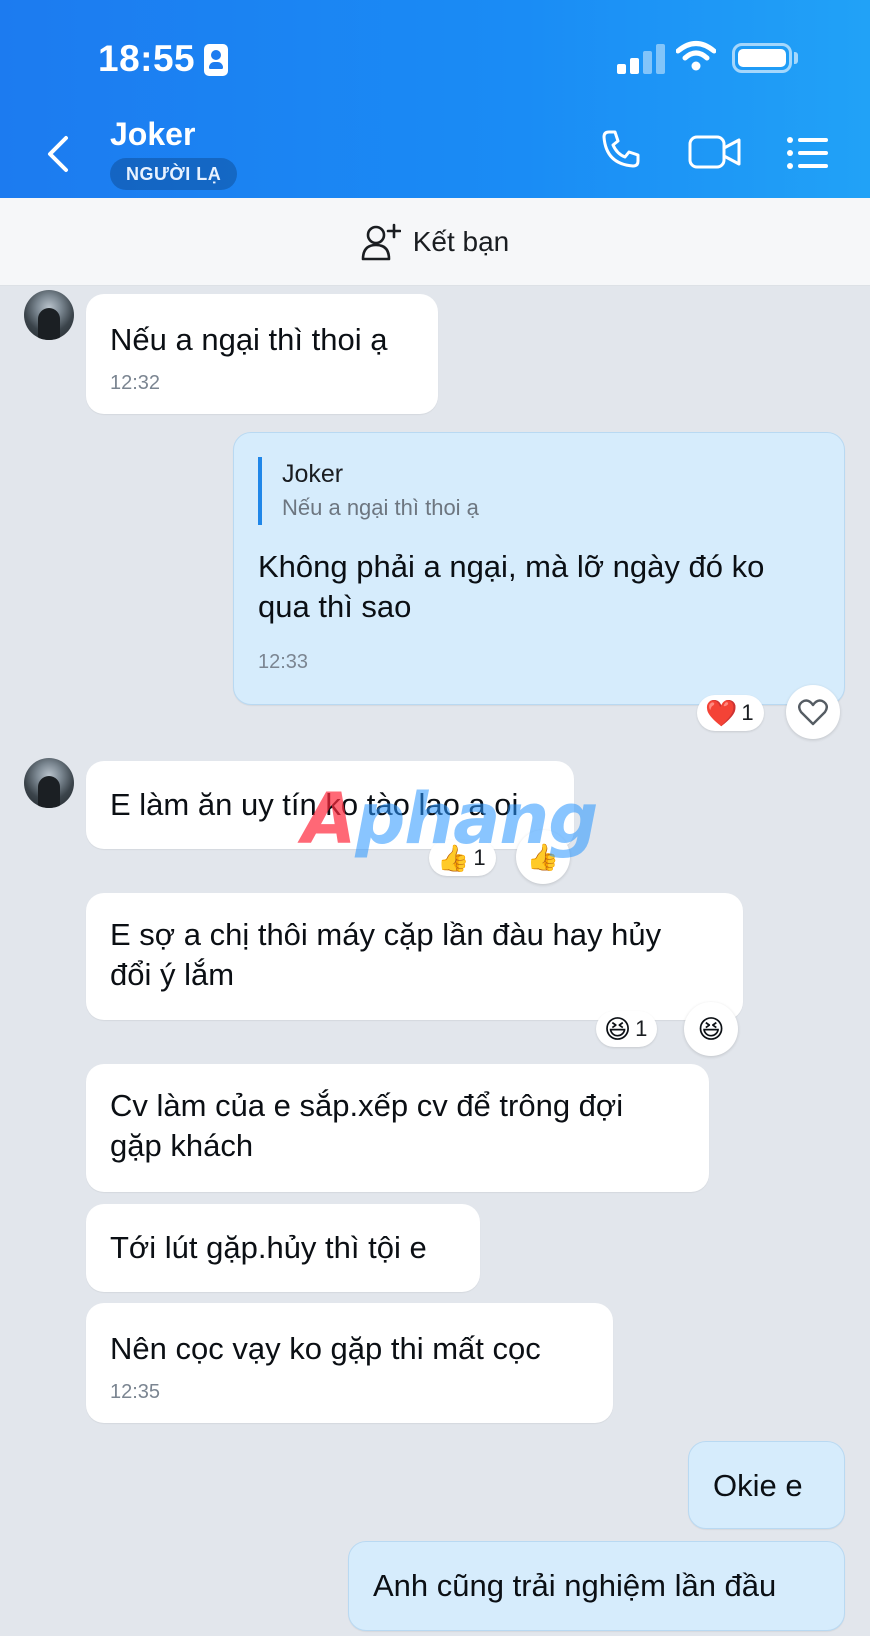  I want to click on message-bubble-incoming: Nếu a ngại thì thoi ạ 12:32, so click(262, 354).